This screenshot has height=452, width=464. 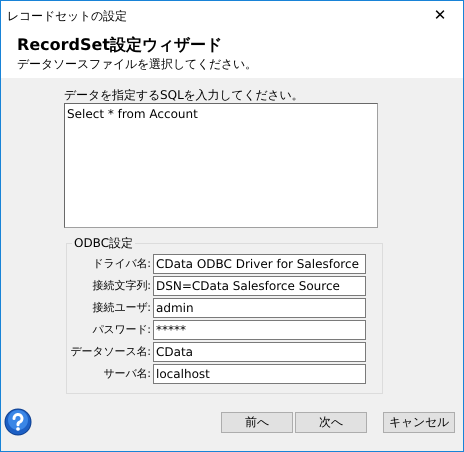 What do you see at coordinates (259, 352) in the screenshot?
I see `input-field: CData` at bounding box center [259, 352].